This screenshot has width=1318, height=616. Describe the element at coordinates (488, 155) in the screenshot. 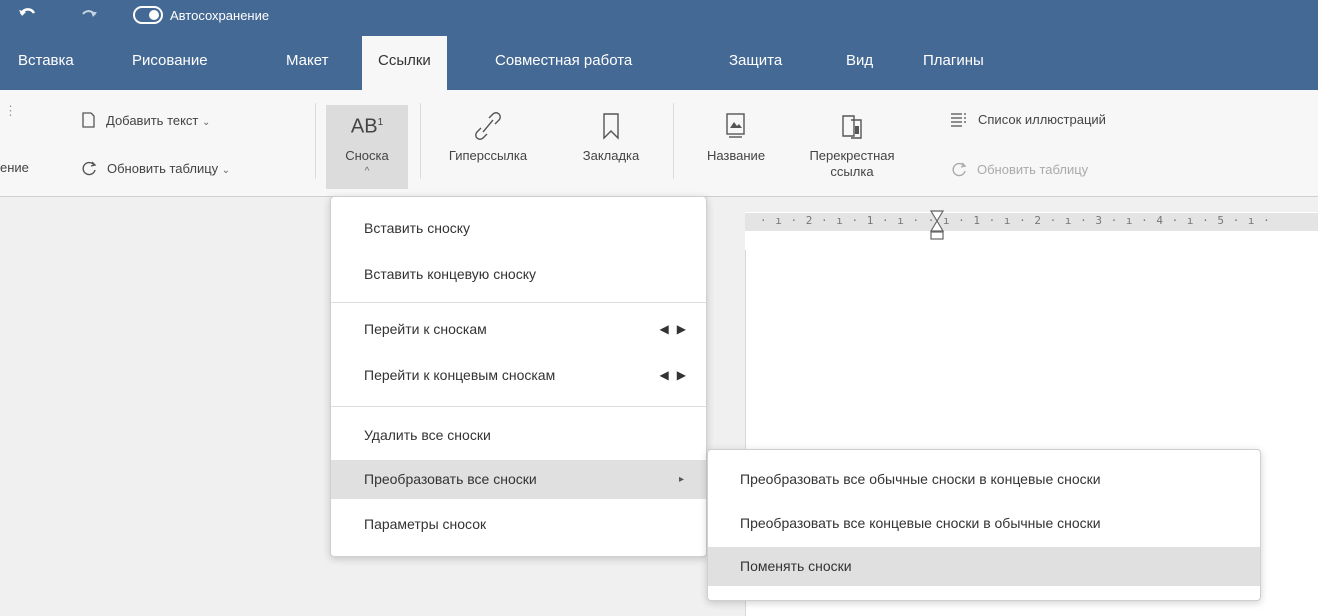

I see `hyperlink-label: Гиперссылка` at that location.